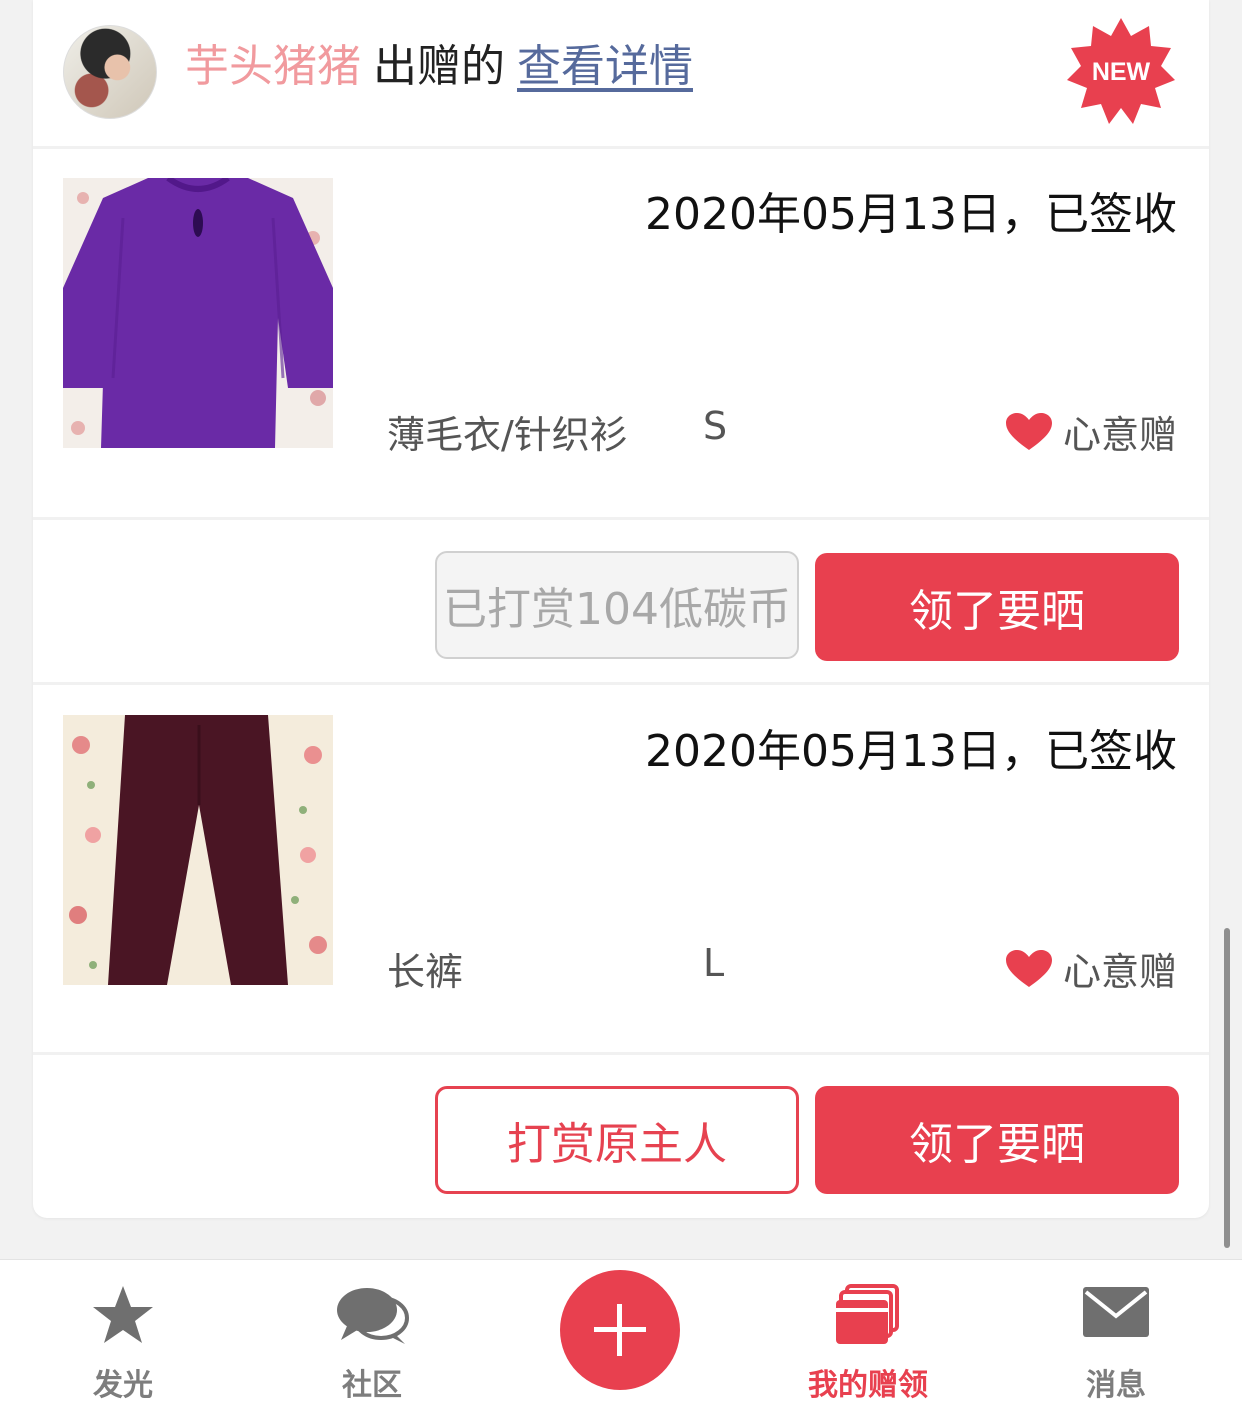 The image size is (1242, 1407). Describe the element at coordinates (123, 1385) in the screenshot. I see `tab-label: 发光` at that location.